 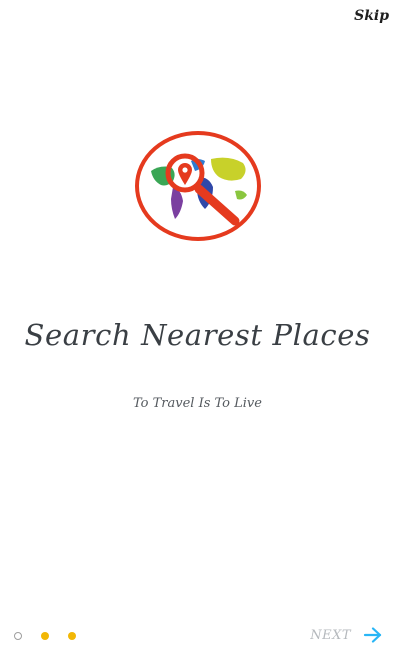 What do you see at coordinates (199, 187) in the screenshot?
I see `world-map-magnifier-icon` at bounding box center [199, 187].